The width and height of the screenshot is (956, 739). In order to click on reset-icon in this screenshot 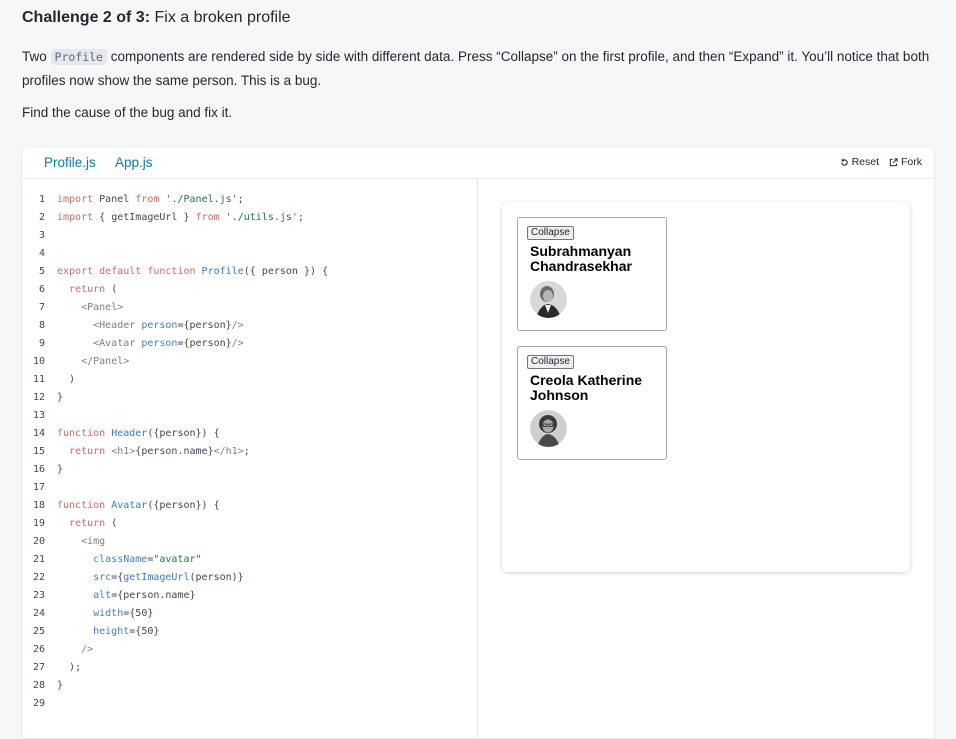, I will do `click(844, 162)`.